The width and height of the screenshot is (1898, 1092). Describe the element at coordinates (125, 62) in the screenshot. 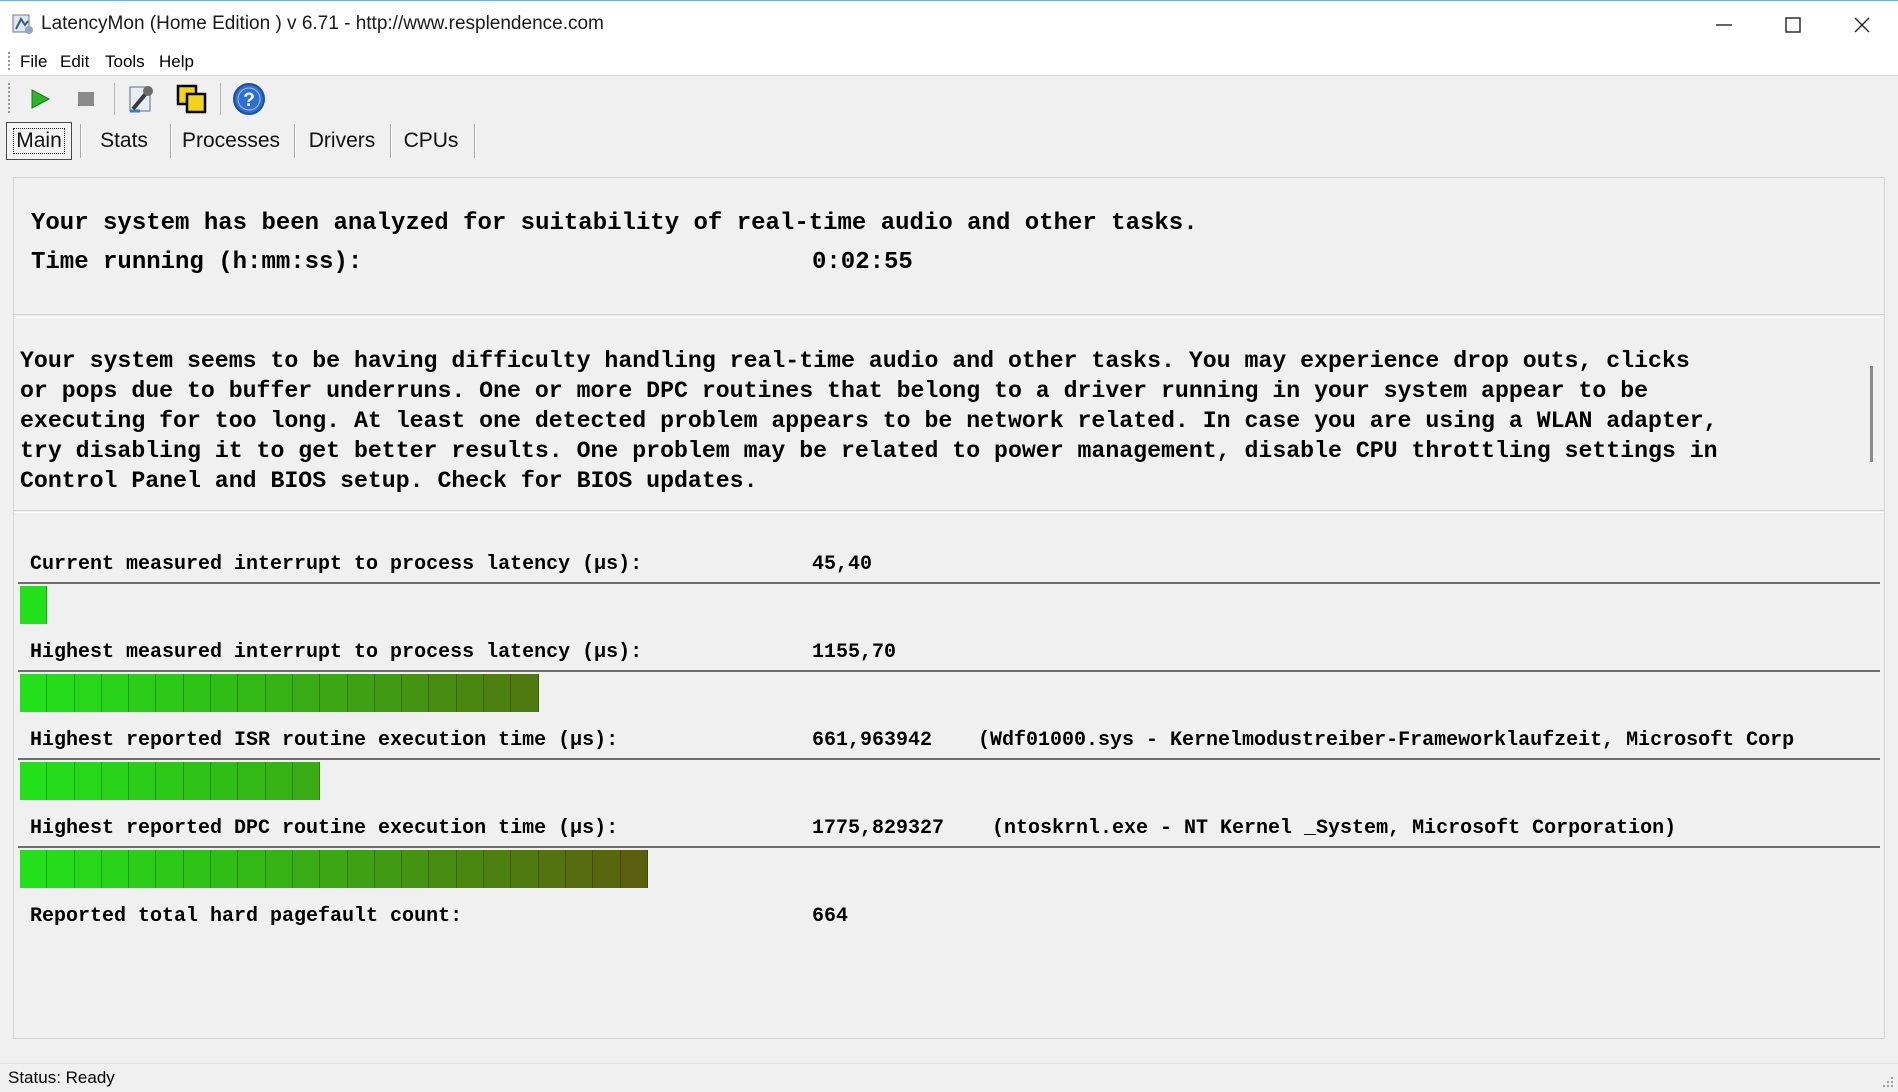

I see `menu-tools: Tools` at that location.